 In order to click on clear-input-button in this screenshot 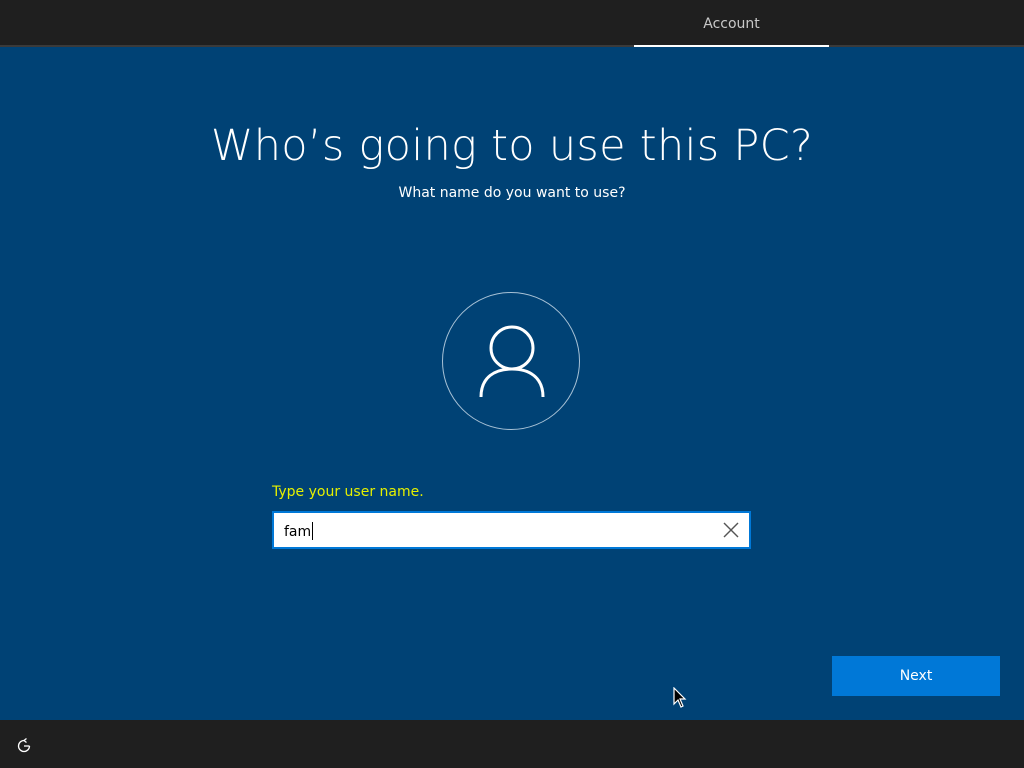, I will do `click(731, 530)`.